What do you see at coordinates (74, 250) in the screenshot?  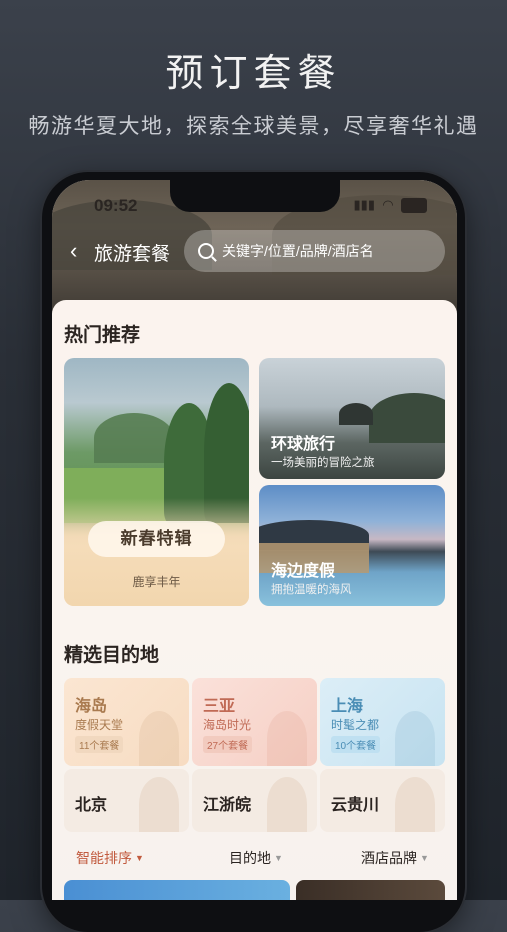 I see `chevron-left-icon: ‹` at bounding box center [74, 250].